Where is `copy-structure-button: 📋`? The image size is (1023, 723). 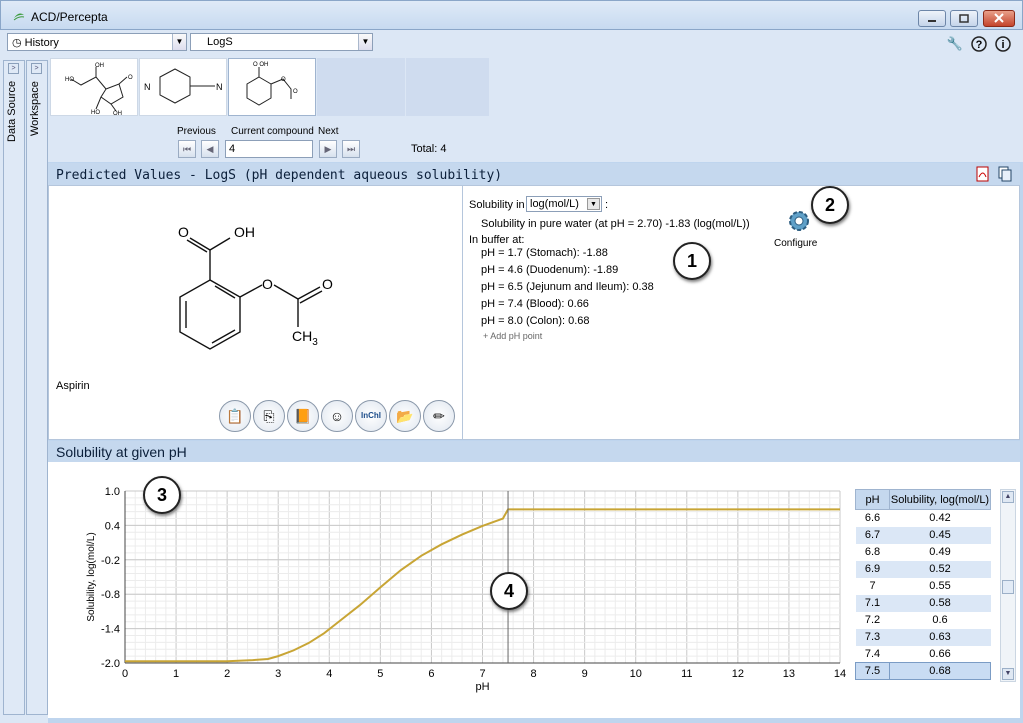 copy-structure-button: 📋 is located at coordinates (235, 416).